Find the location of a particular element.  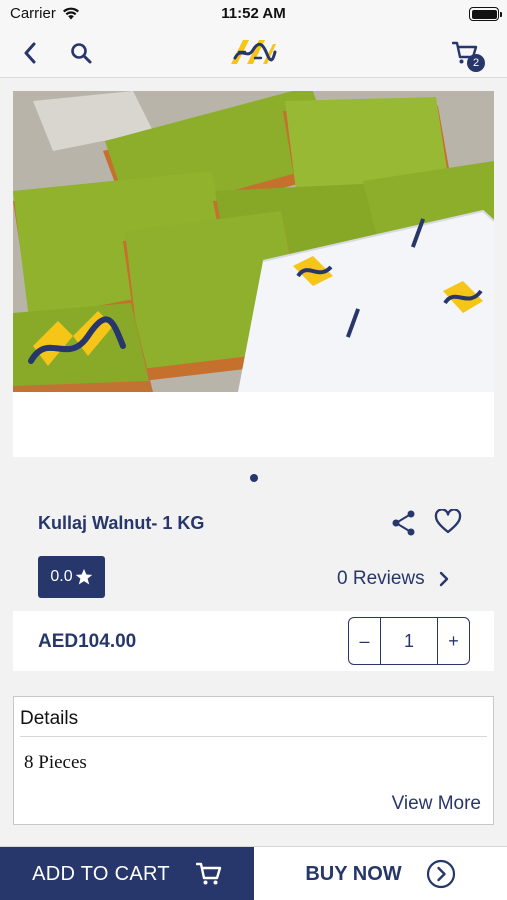

product-title: Kullaj Walnut- 1 KG is located at coordinates (121, 523).